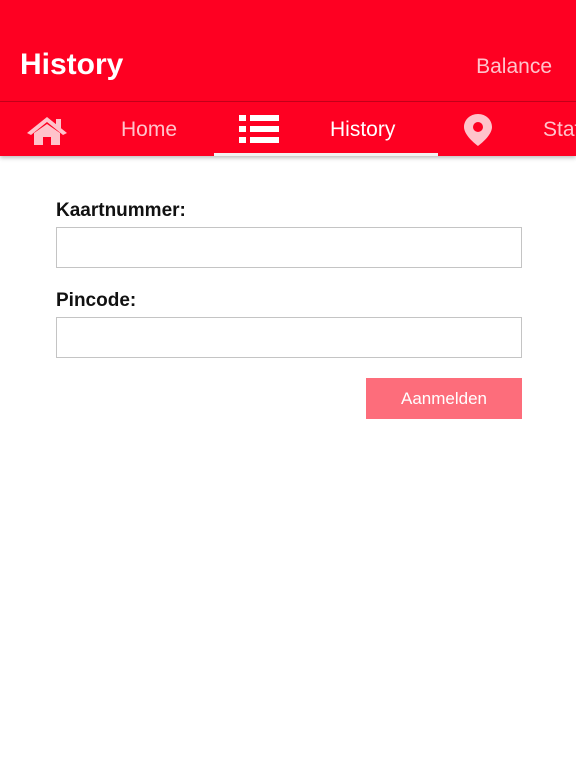 This screenshot has height=768, width=576. What do you see at coordinates (289, 389) in the screenshot?
I see `submit-row: Aanmelden` at bounding box center [289, 389].